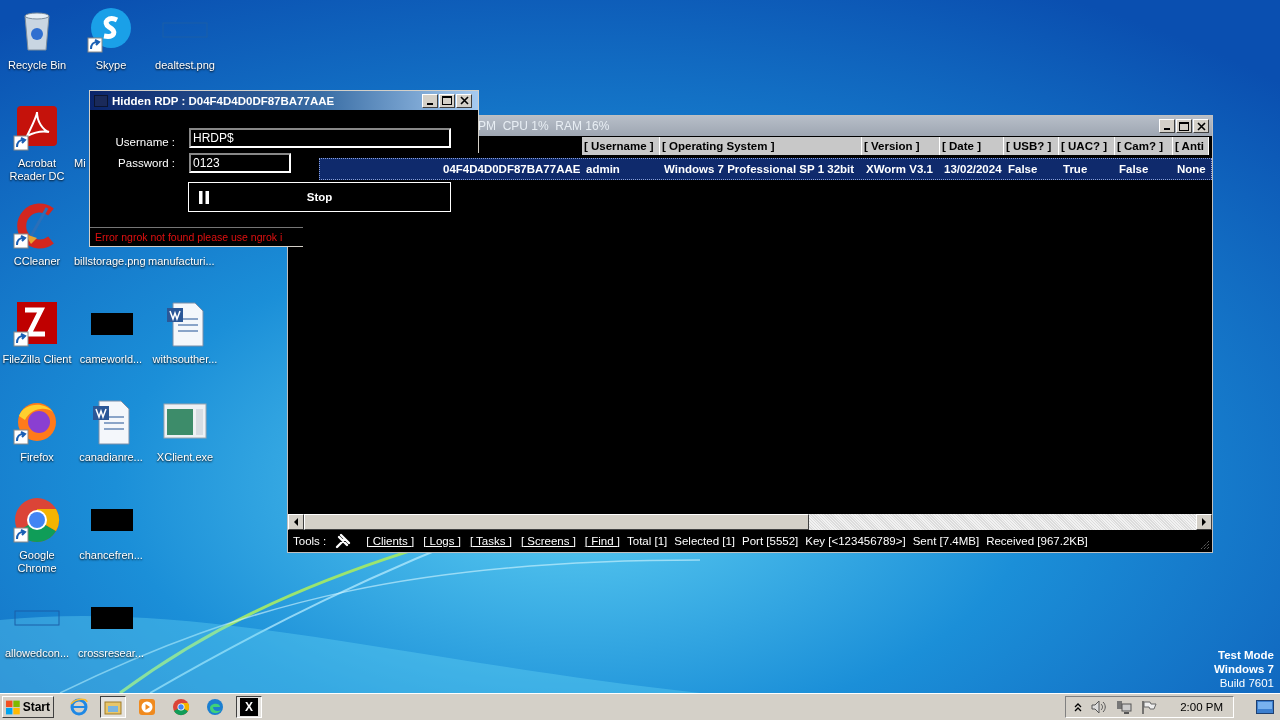 The width and height of the screenshot is (1280, 720). I want to click on tool-link: [ Screens ], so click(548, 541).